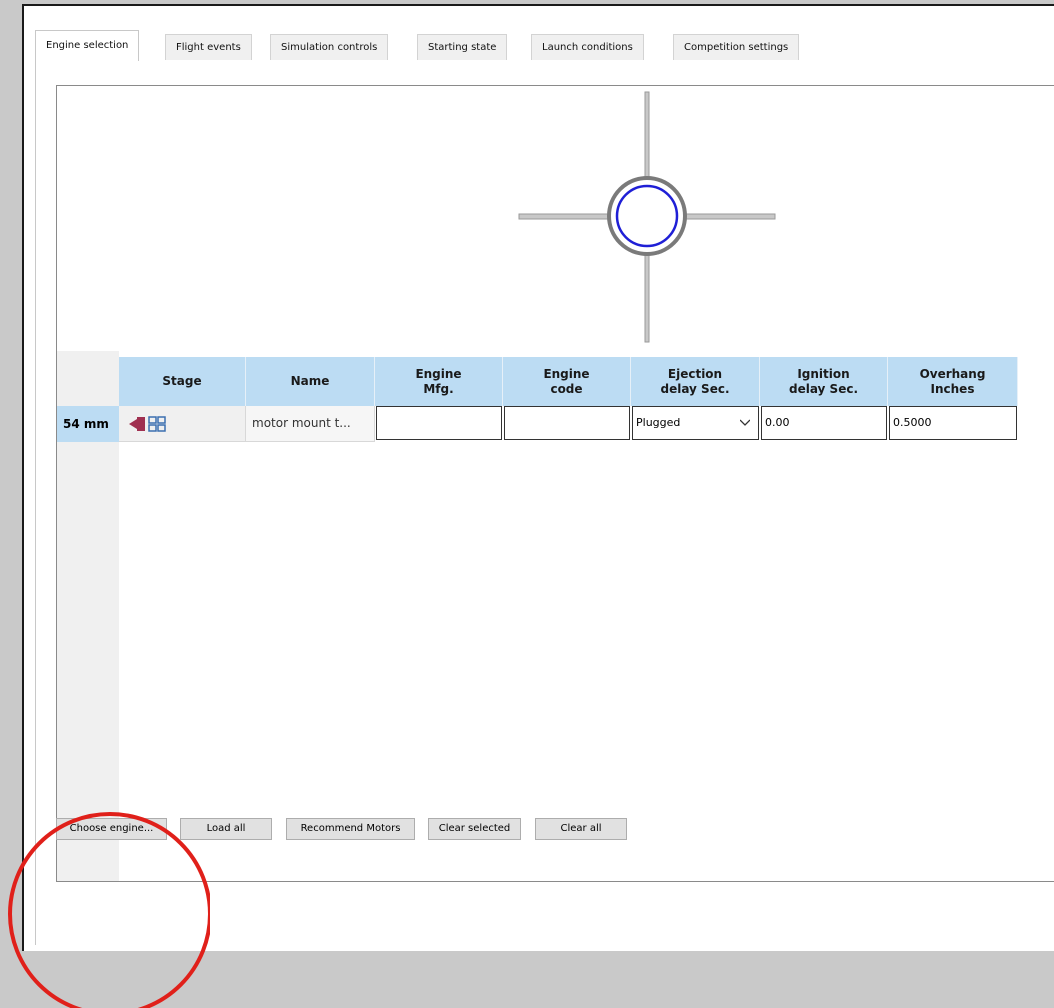 The image size is (1054, 1008). What do you see at coordinates (310, 381) in the screenshot?
I see `header-name: Name` at bounding box center [310, 381].